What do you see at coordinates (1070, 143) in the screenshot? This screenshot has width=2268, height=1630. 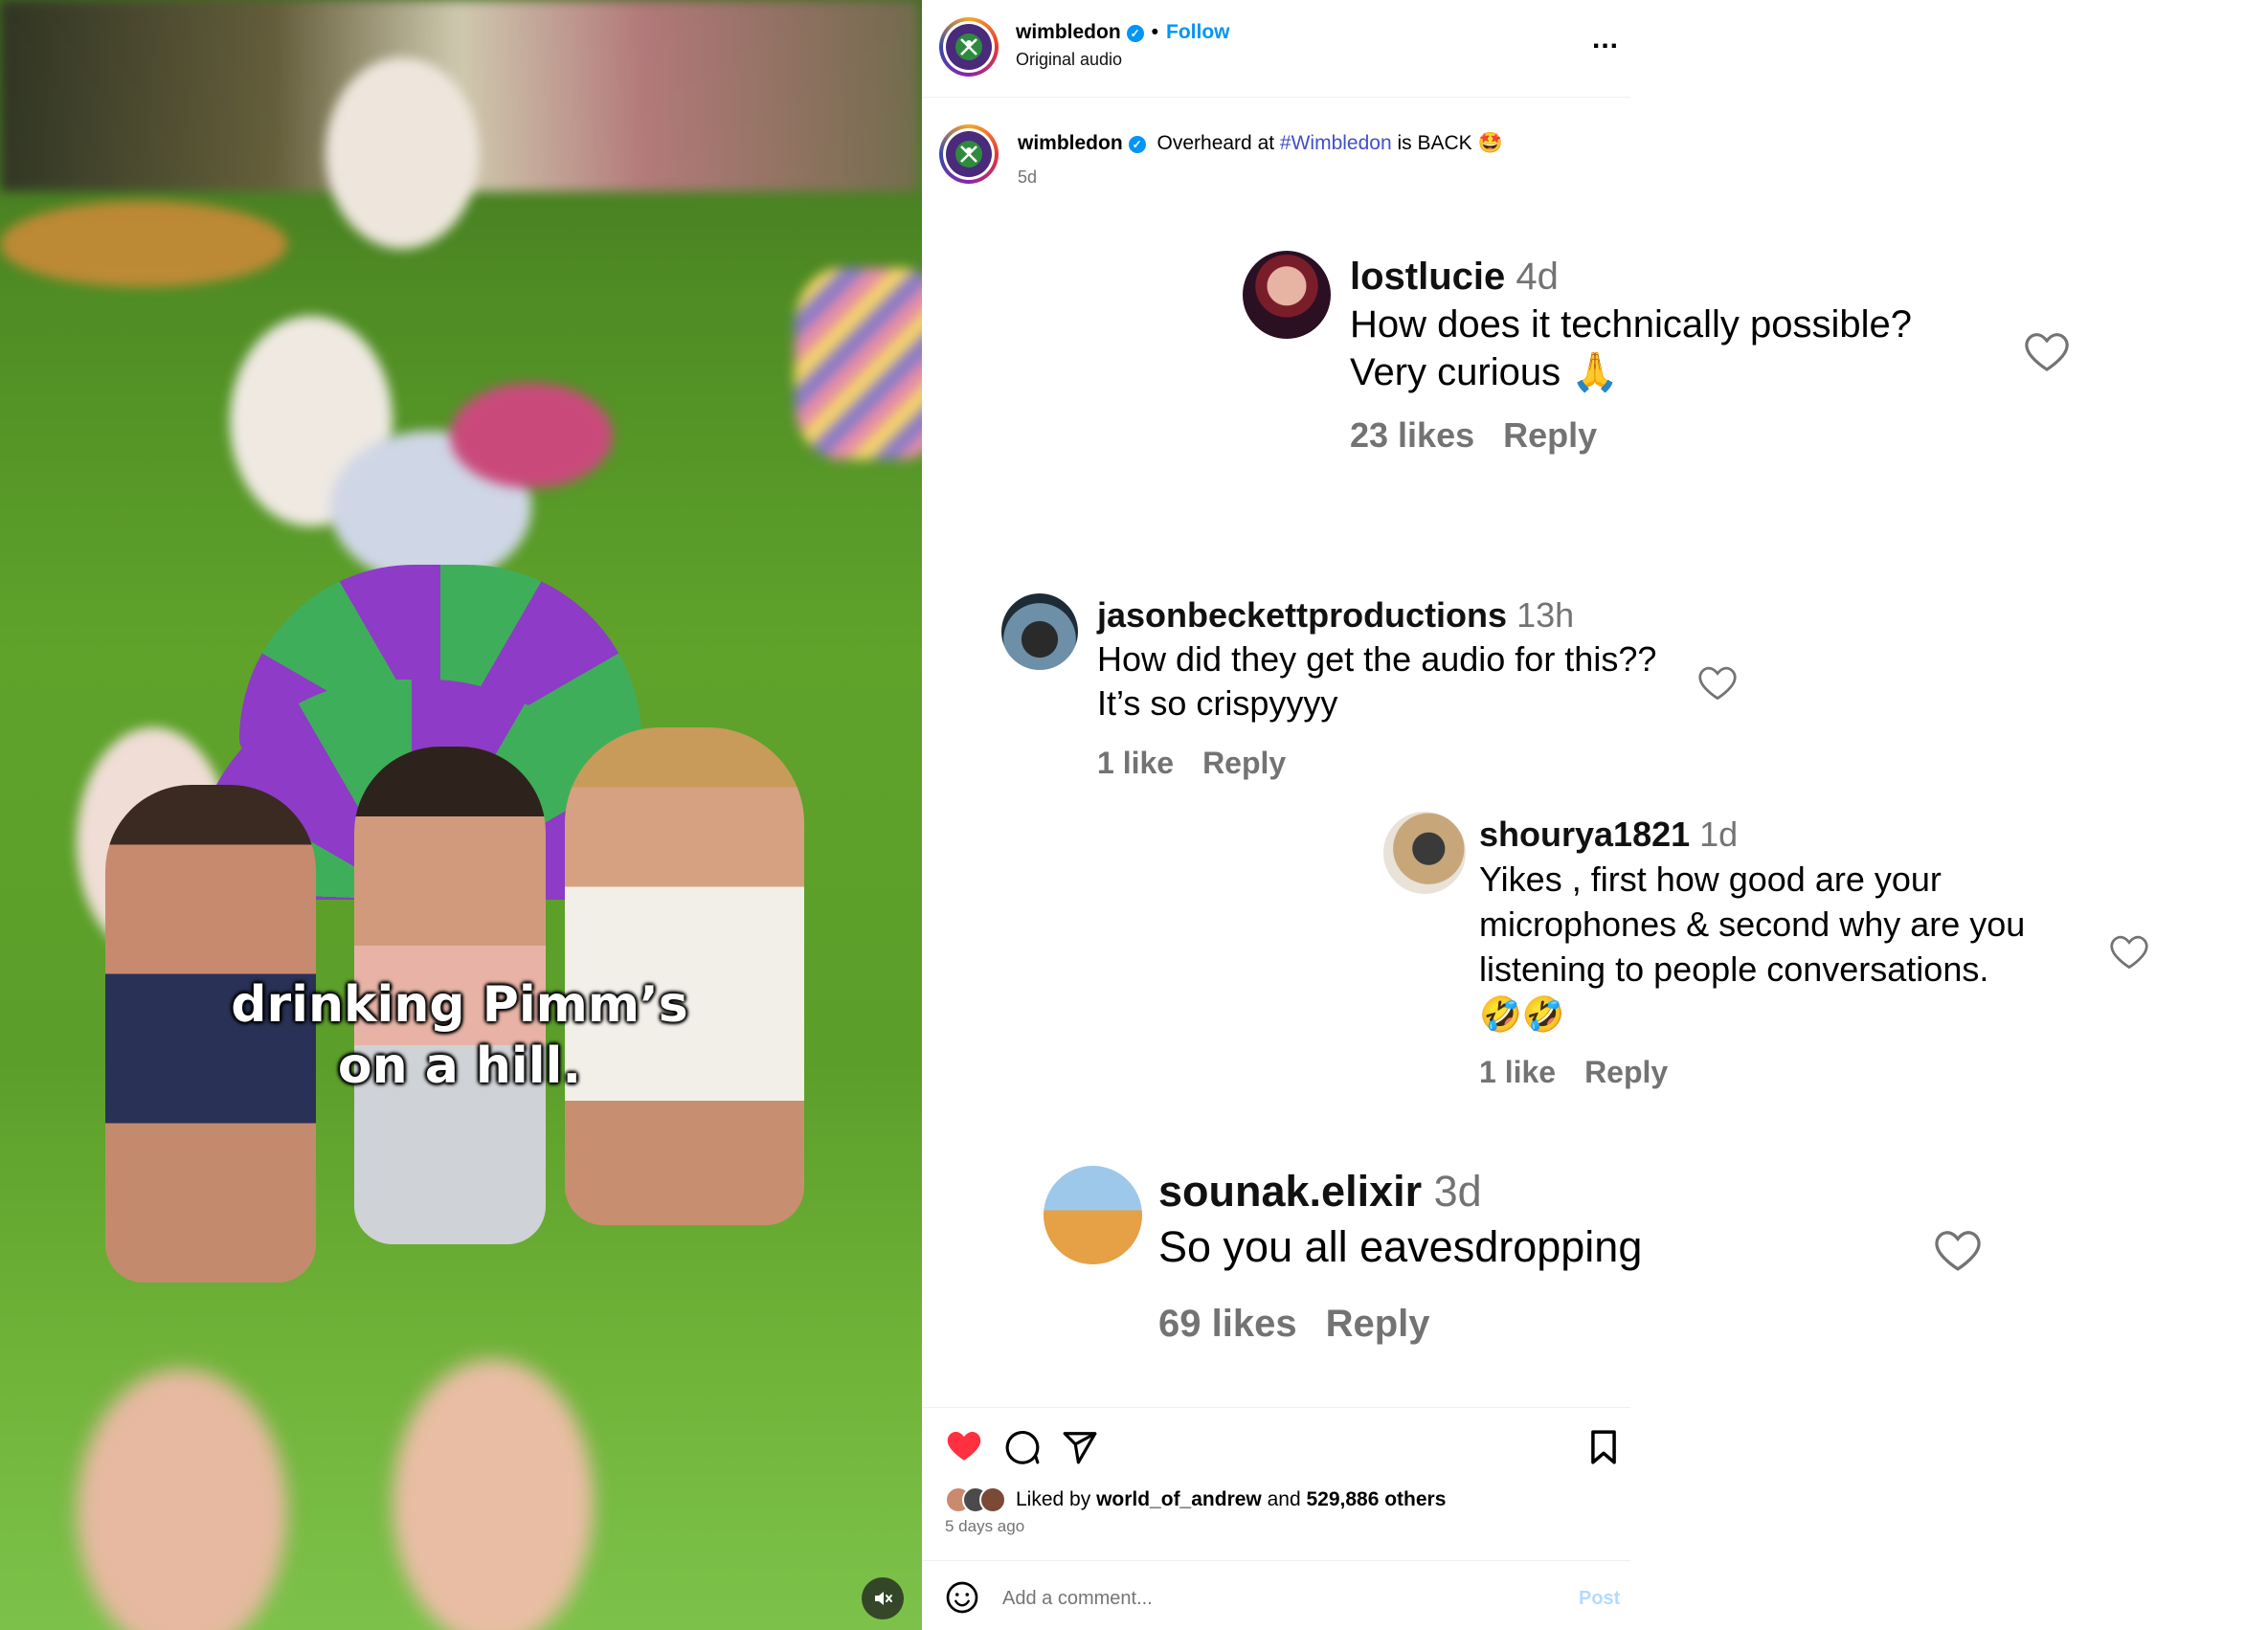 I see `post-author-username: wimbledon` at bounding box center [1070, 143].